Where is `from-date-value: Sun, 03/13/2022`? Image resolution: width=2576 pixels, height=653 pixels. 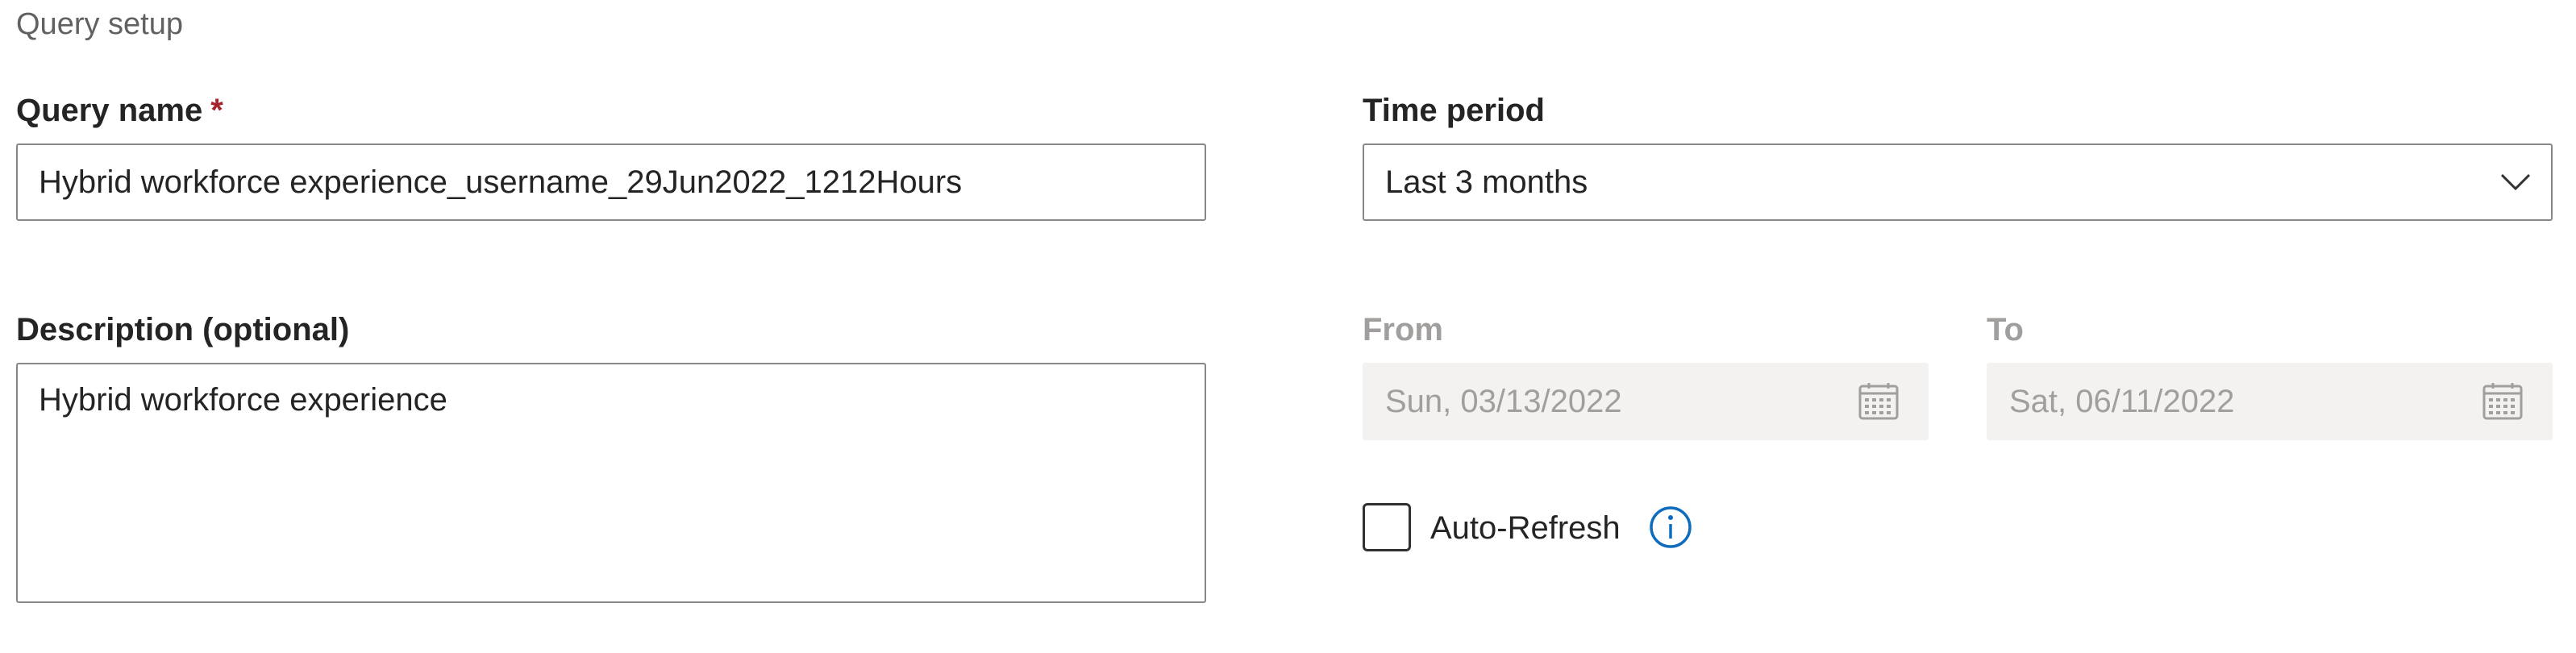
from-date-value: Sun, 03/13/2022 is located at coordinates (1503, 401).